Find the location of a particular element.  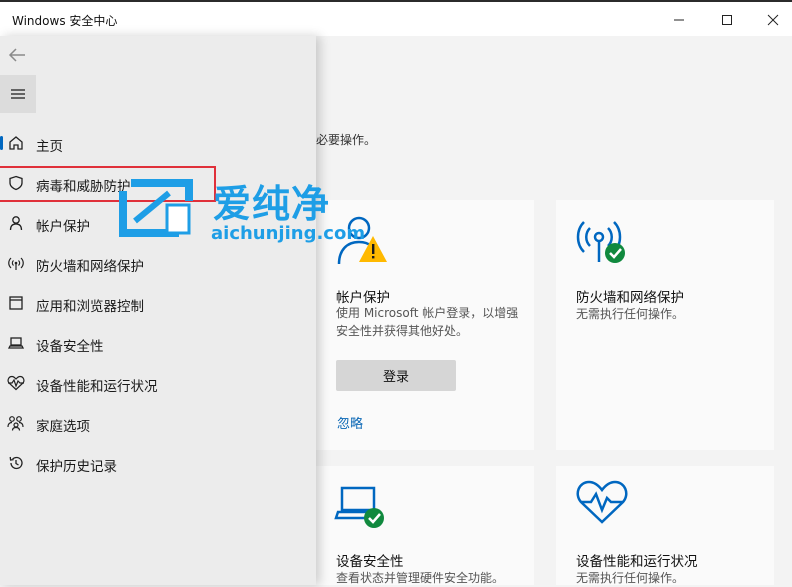

close-button is located at coordinates (771, 20).